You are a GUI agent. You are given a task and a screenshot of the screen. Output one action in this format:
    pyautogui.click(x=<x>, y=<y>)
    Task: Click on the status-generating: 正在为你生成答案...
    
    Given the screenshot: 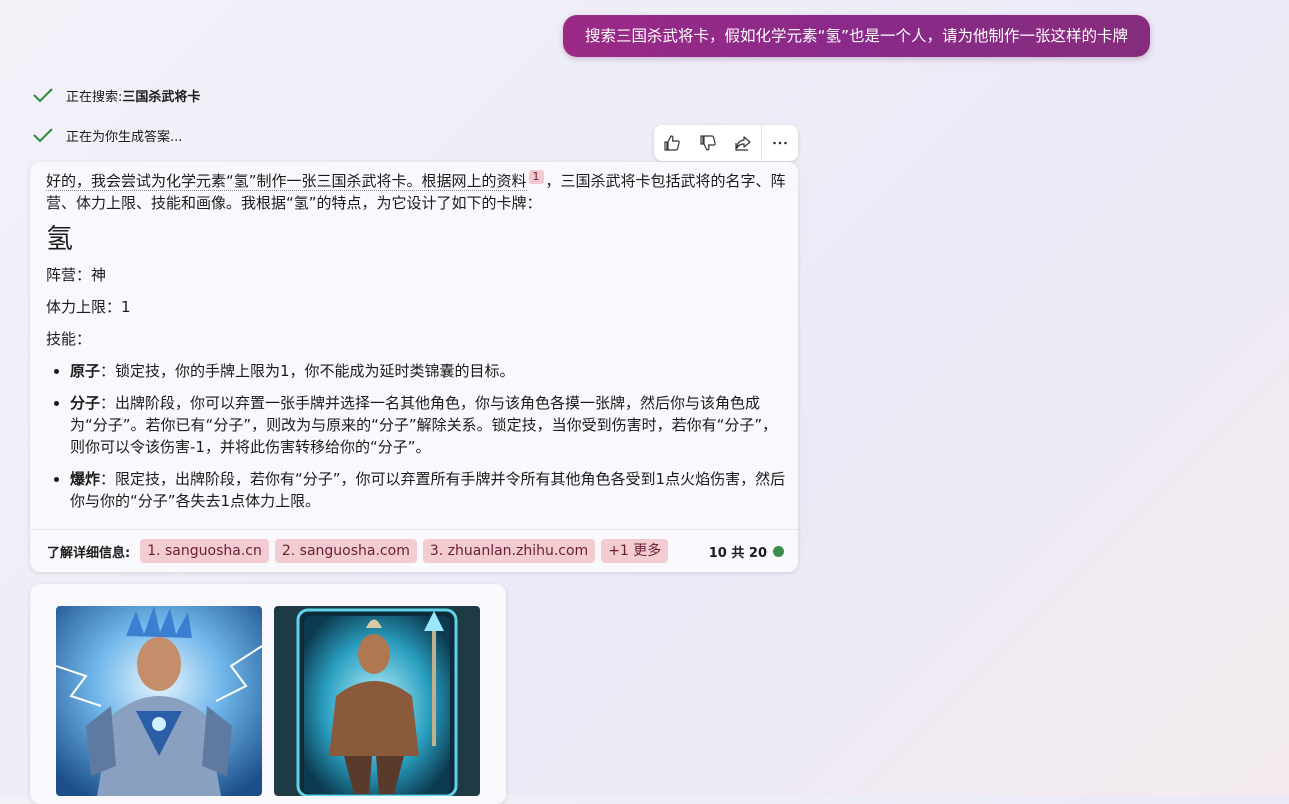 What is the action you would take?
    pyautogui.click(x=107, y=135)
    